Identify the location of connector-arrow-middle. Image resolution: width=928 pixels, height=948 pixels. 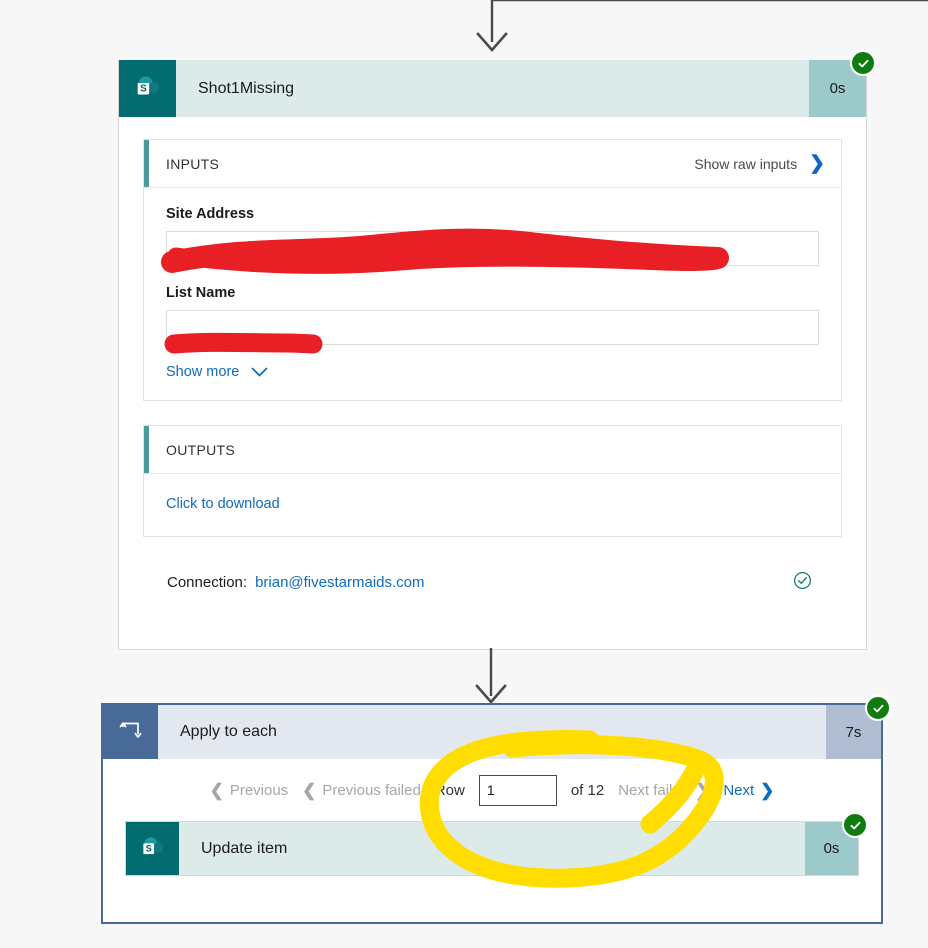
(491, 676).